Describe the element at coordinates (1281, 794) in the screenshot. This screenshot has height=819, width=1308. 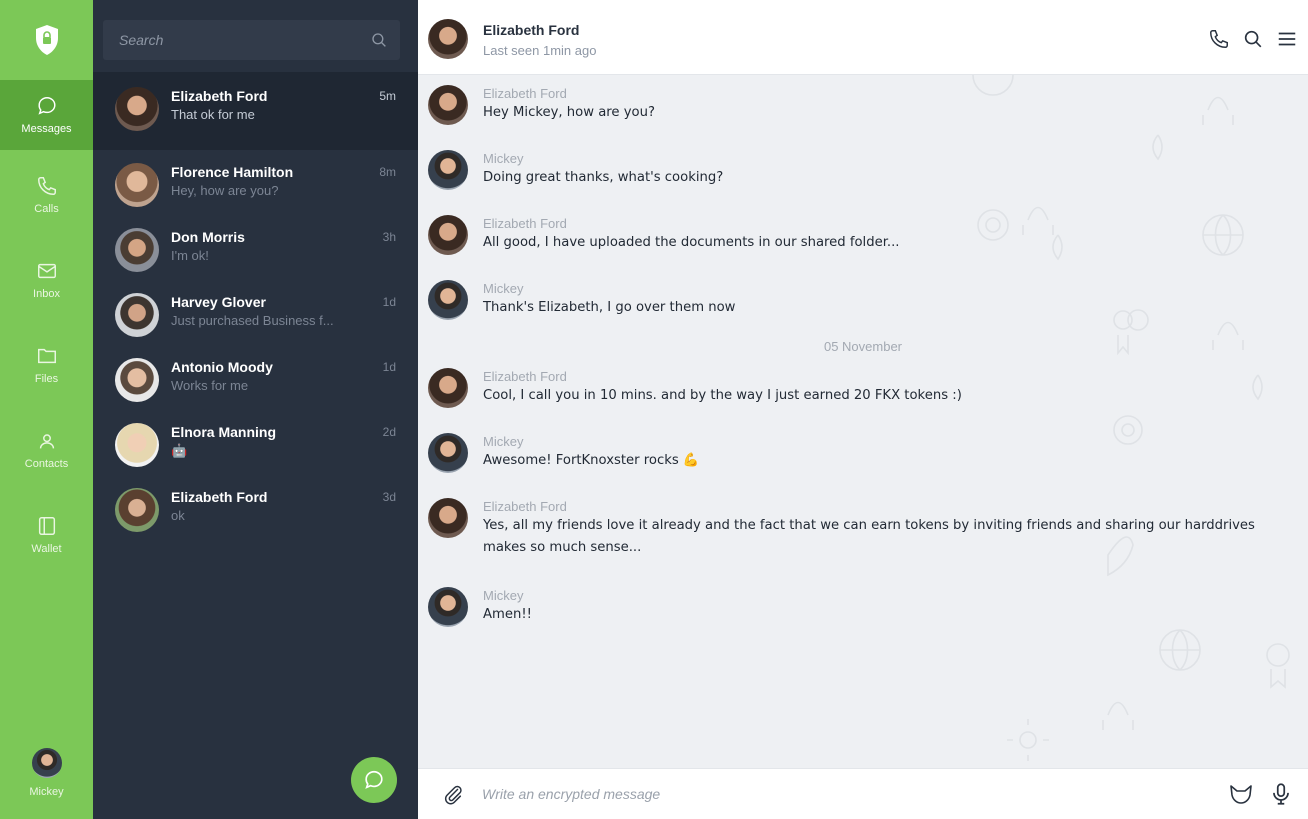
I see `microphone-icon` at that location.